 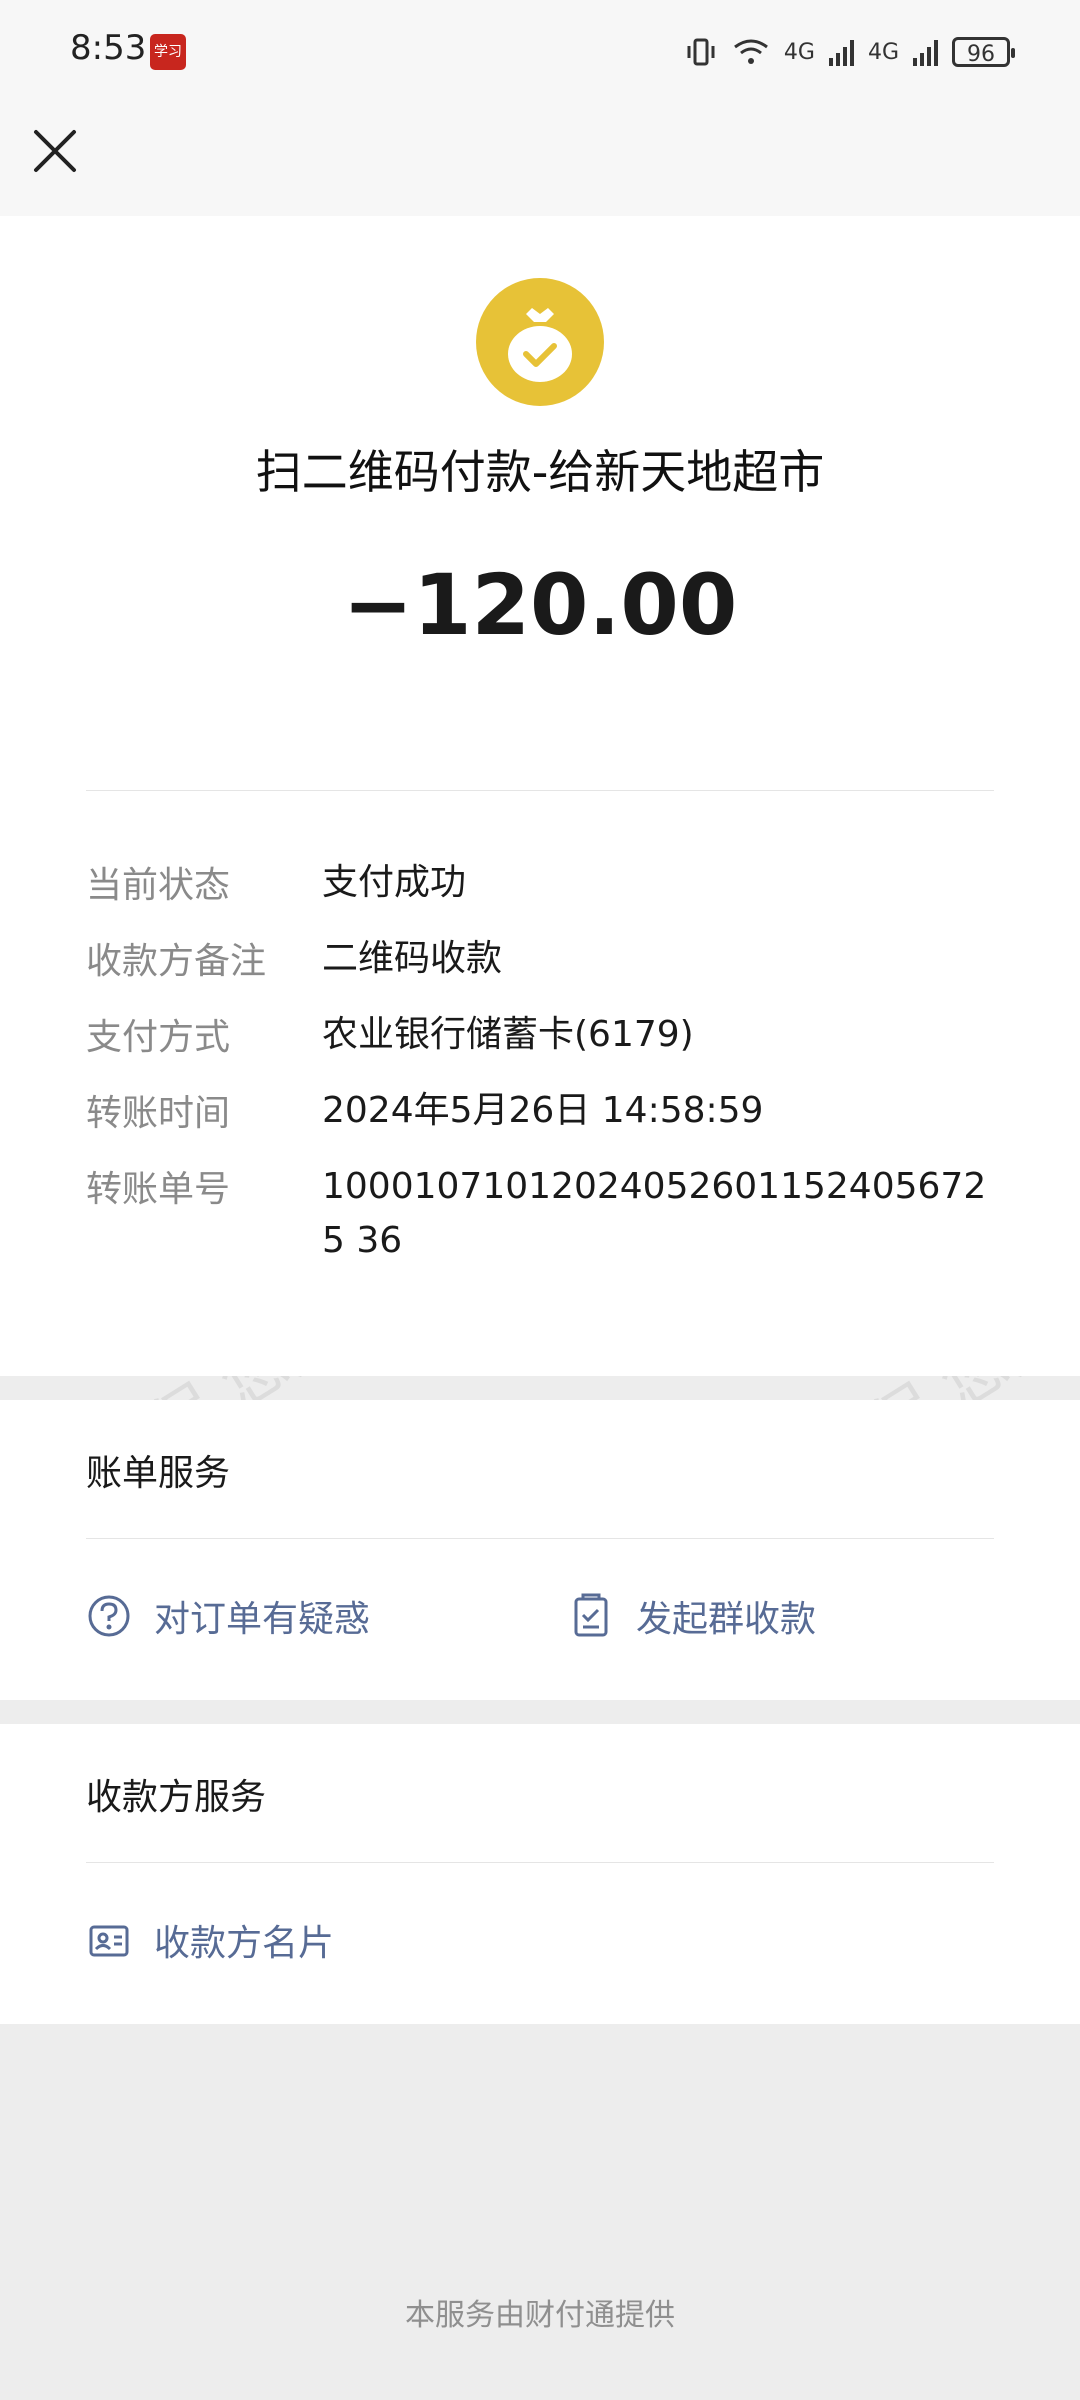 What do you see at coordinates (394, 882) in the screenshot?
I see `detail-value: 支付成功` at bounding box center [394, 882].